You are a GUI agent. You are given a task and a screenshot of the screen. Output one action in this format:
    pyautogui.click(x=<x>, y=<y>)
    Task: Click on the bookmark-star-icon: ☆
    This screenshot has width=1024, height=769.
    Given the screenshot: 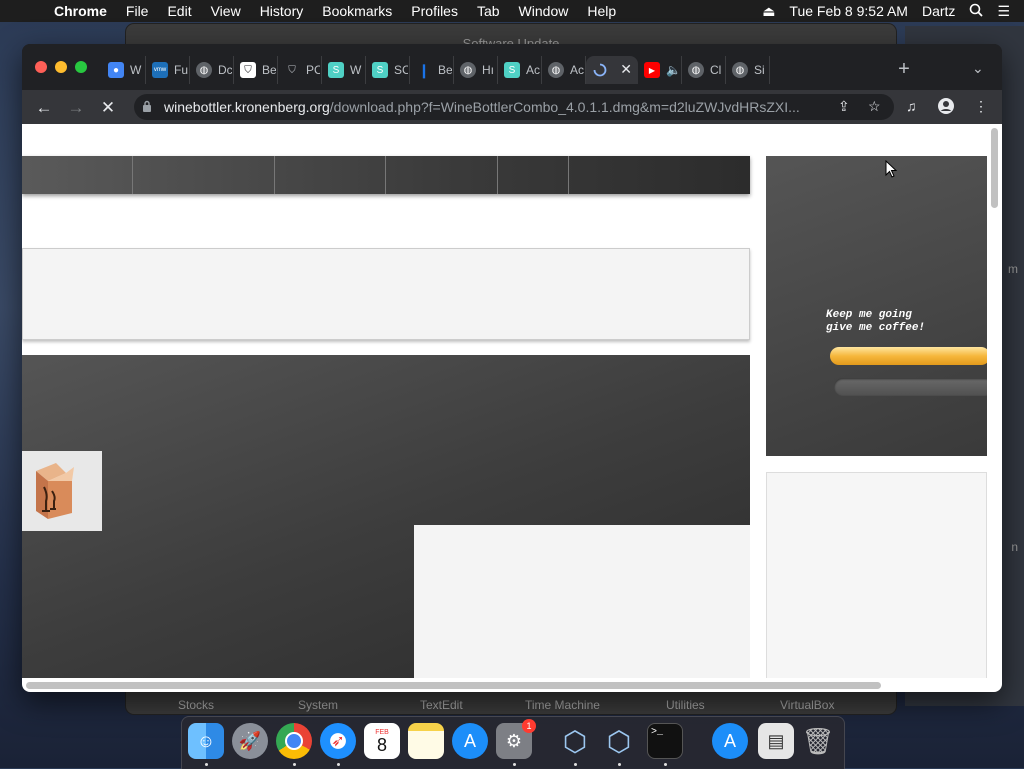 What is the action you would take?
    pyautogui.click(x=874, y=106)
    